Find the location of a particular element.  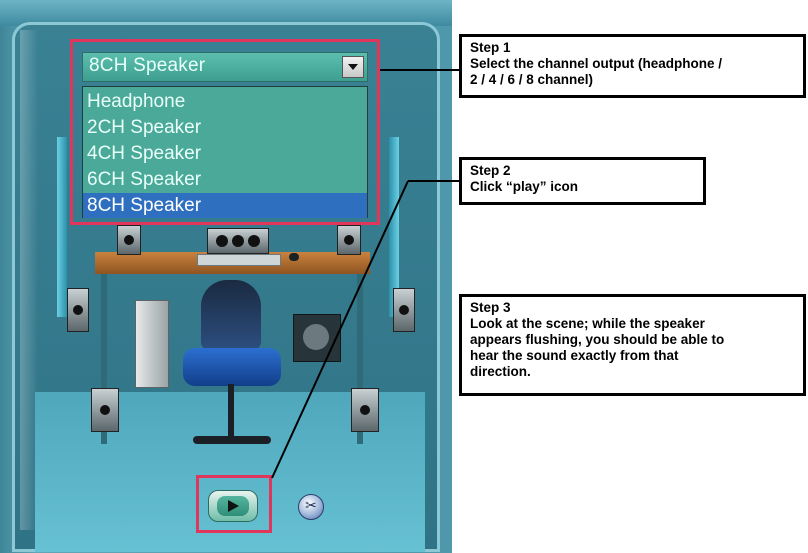

step3-text-line: appears flushing, you should be able to is located at coordinates (597, 339).